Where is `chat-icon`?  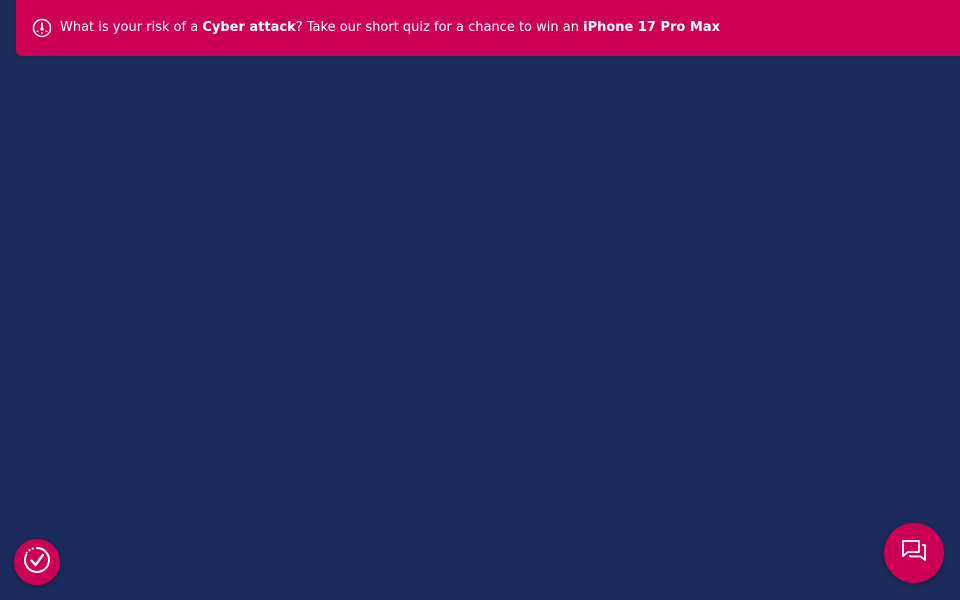 chat-icon is located at coordinates (914, 553).